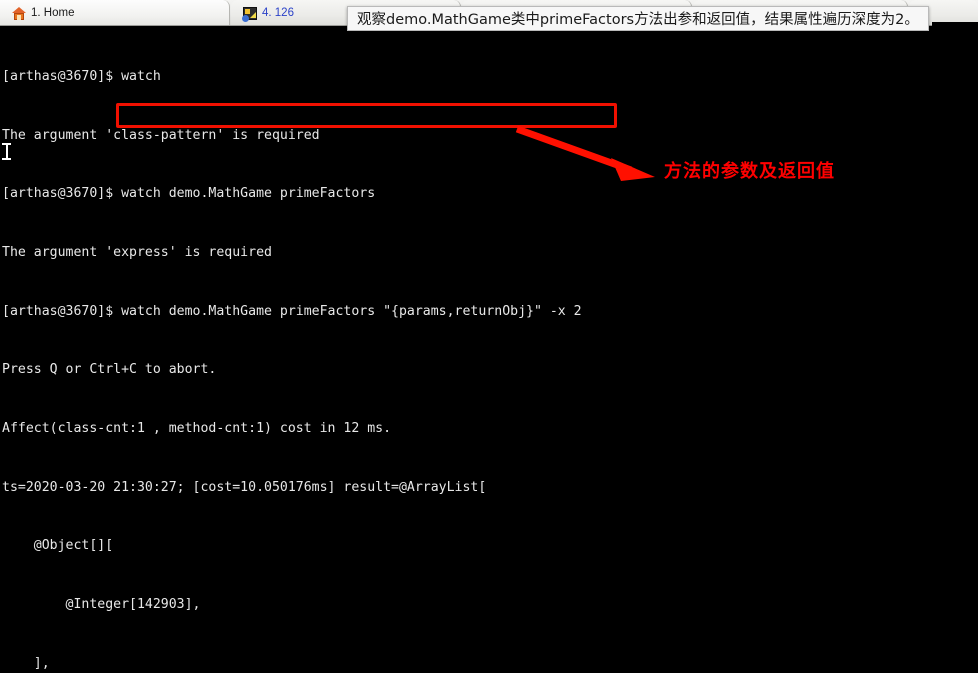 The height and width of the screenshot is (673, 978). Describe the element at coordinates (101, 604) in the screenshot. I see `terminal-line: @Integer[142903],` at that location.